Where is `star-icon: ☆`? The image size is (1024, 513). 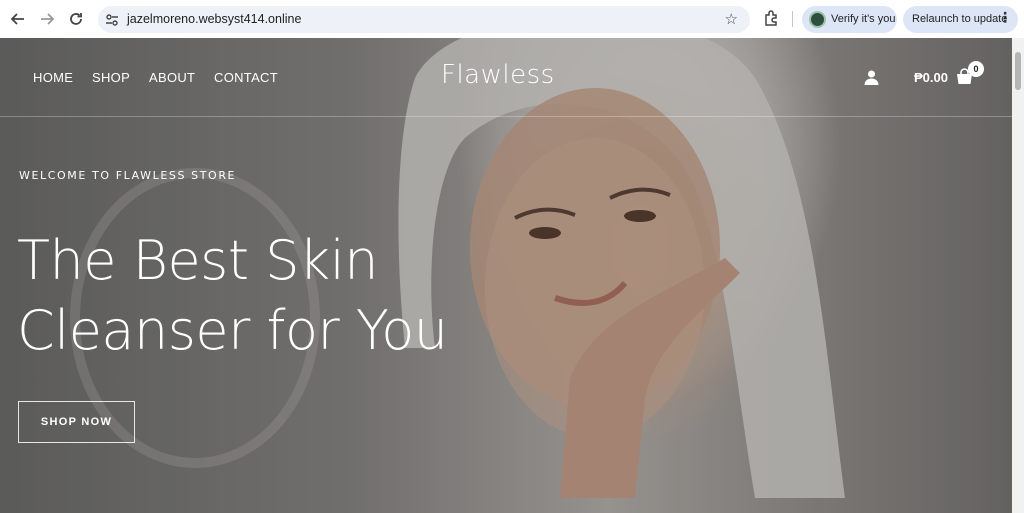 star-icon: ☆ is located at coordinates (731, 19).